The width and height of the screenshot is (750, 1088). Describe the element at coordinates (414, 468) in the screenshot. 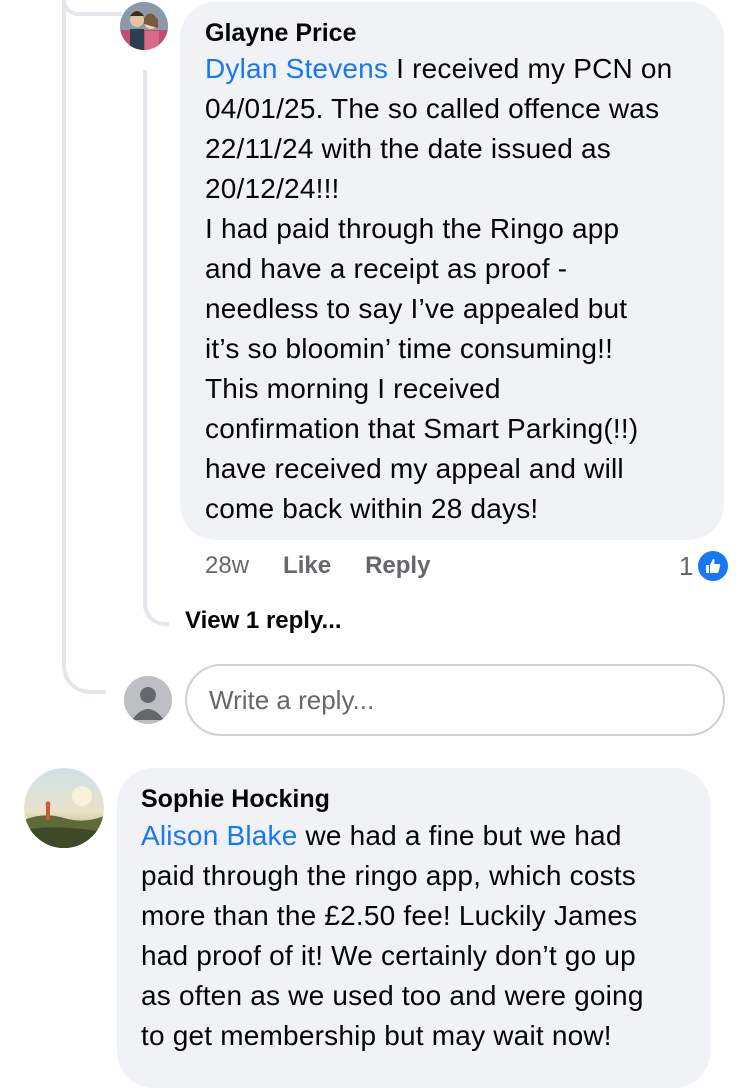

I see `comment-line: have received my appeal and will` at that location.